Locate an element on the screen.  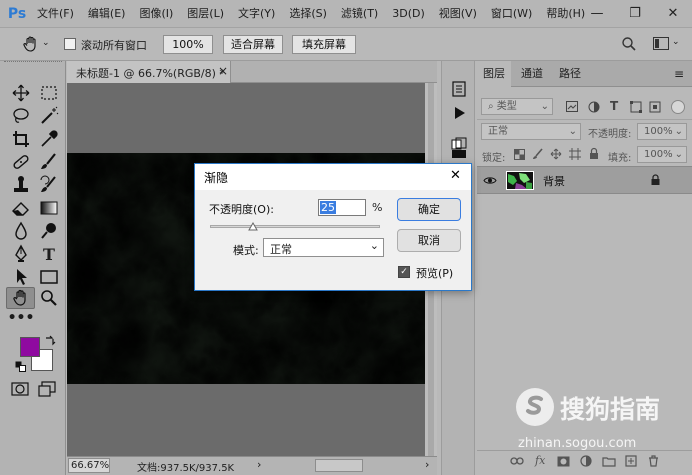
menu-image: 图像(I) is located at coordinates (156, 13).